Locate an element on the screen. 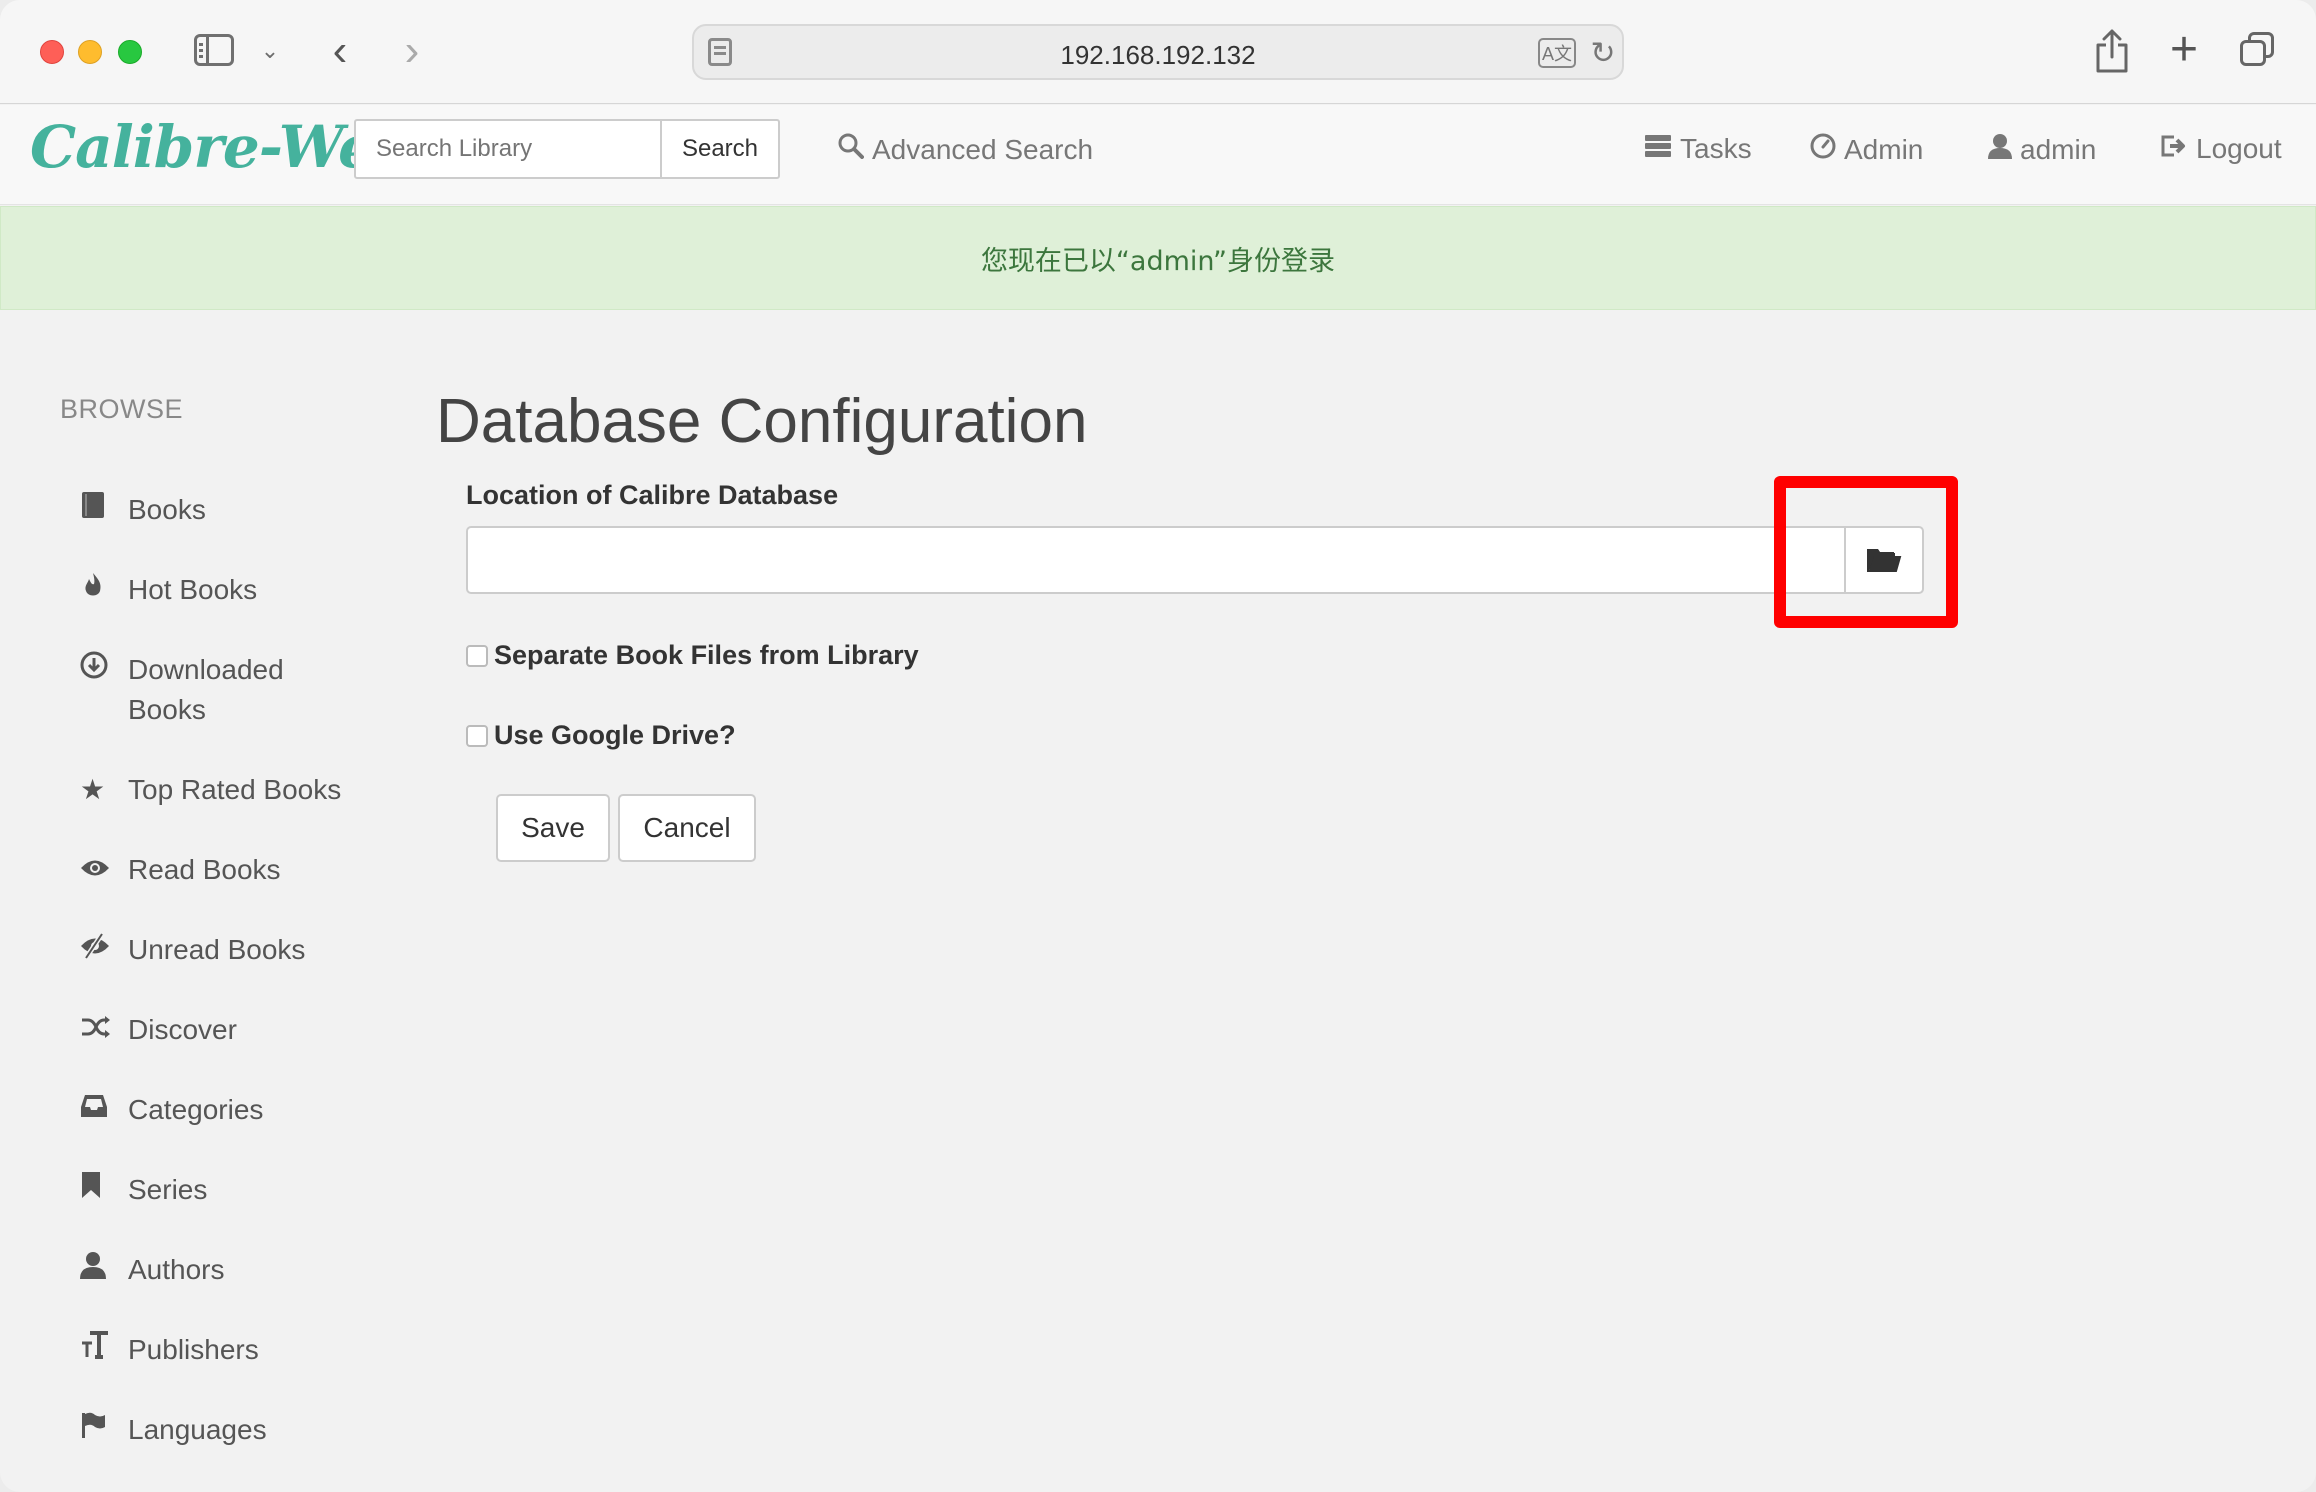  sidebar-item-languages: Languages is located at coordinates (230, 1430).